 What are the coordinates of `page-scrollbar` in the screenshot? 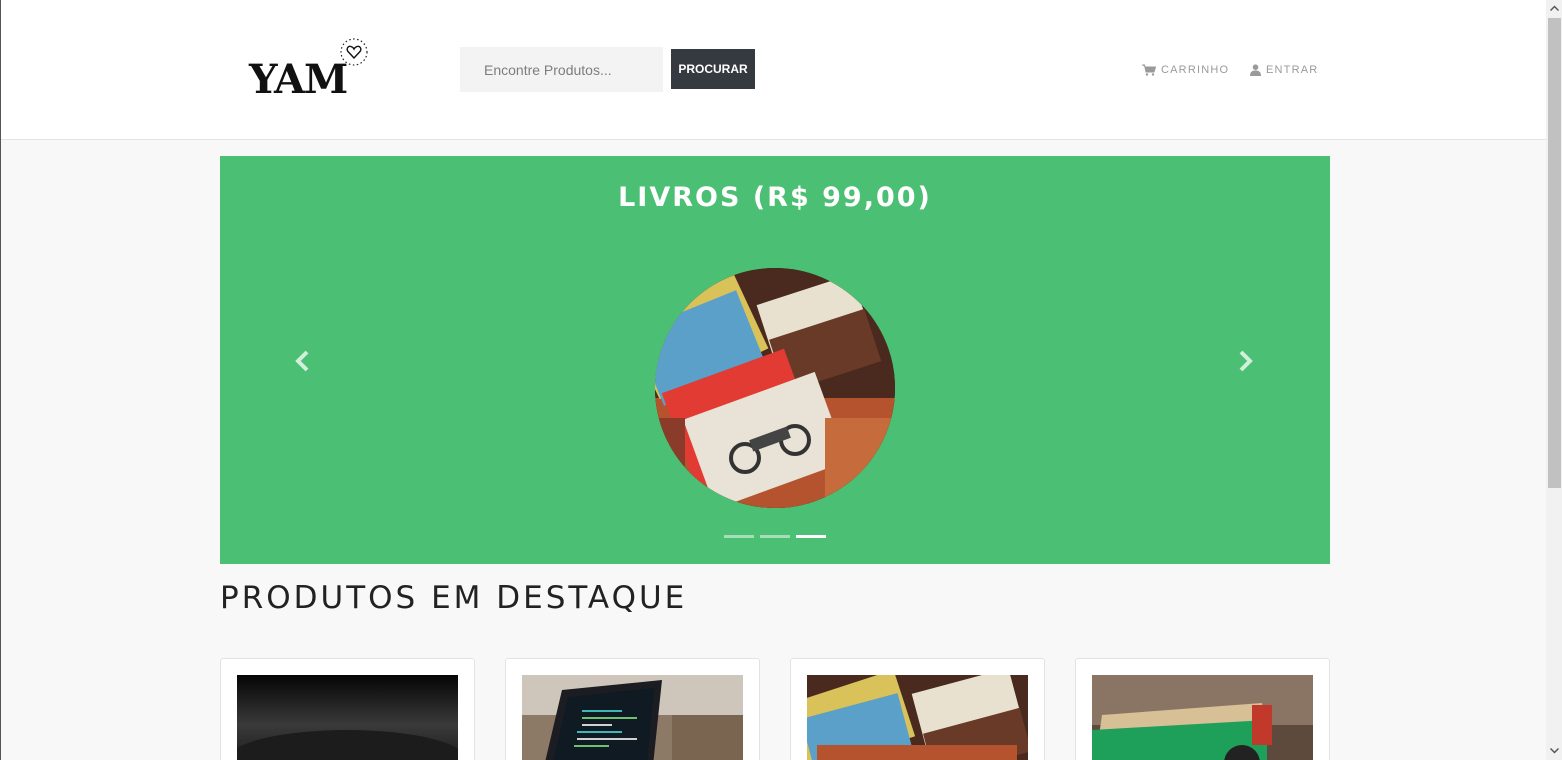 It's located at (1554, 380).